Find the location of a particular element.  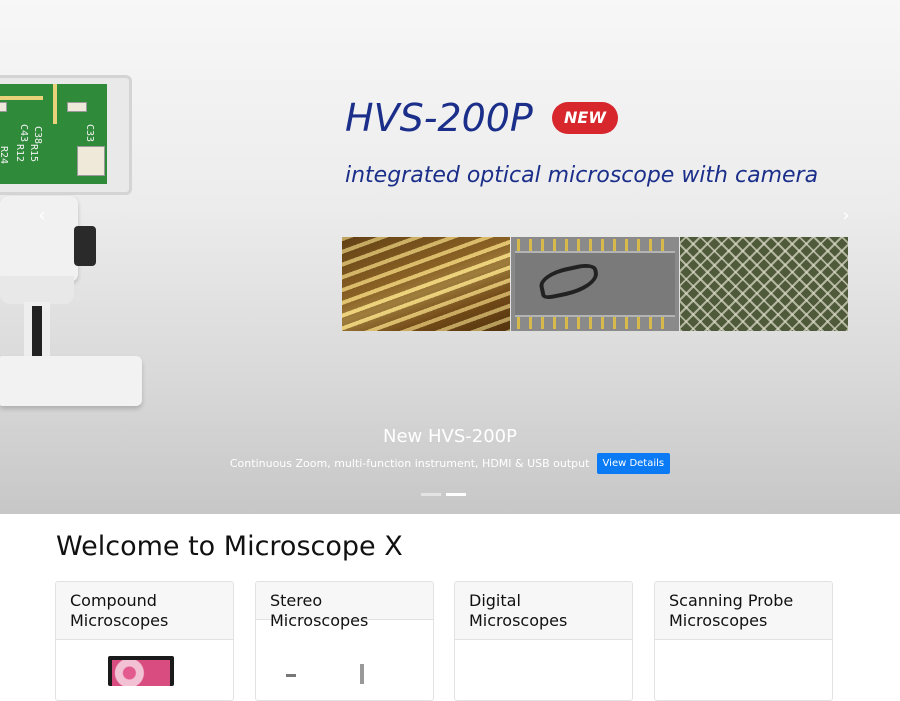

card-title: Stereo Microscopes is located at coordinates (344, 606).